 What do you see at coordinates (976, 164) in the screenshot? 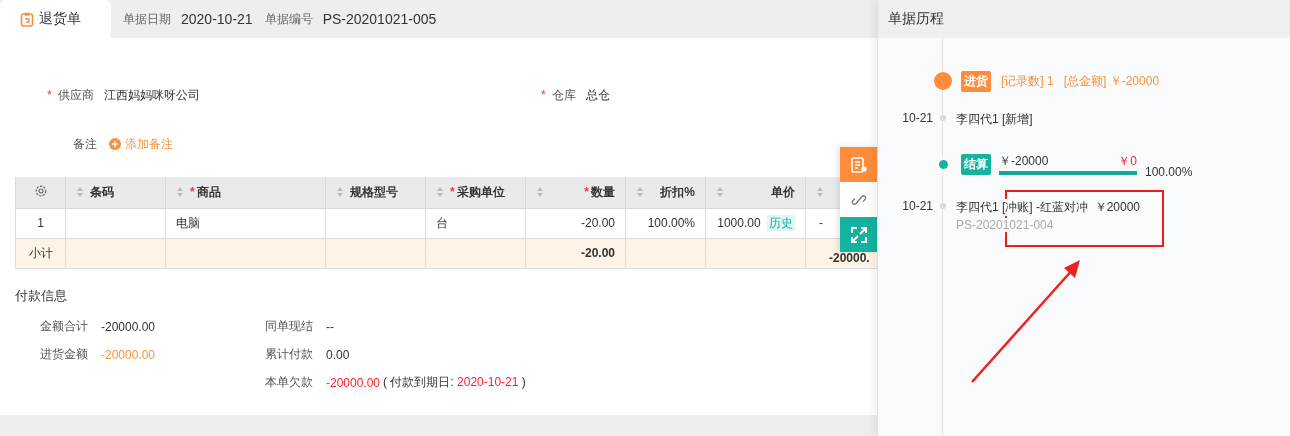
I see `settlement-tag: 结算` at bounding box center [976, 164].